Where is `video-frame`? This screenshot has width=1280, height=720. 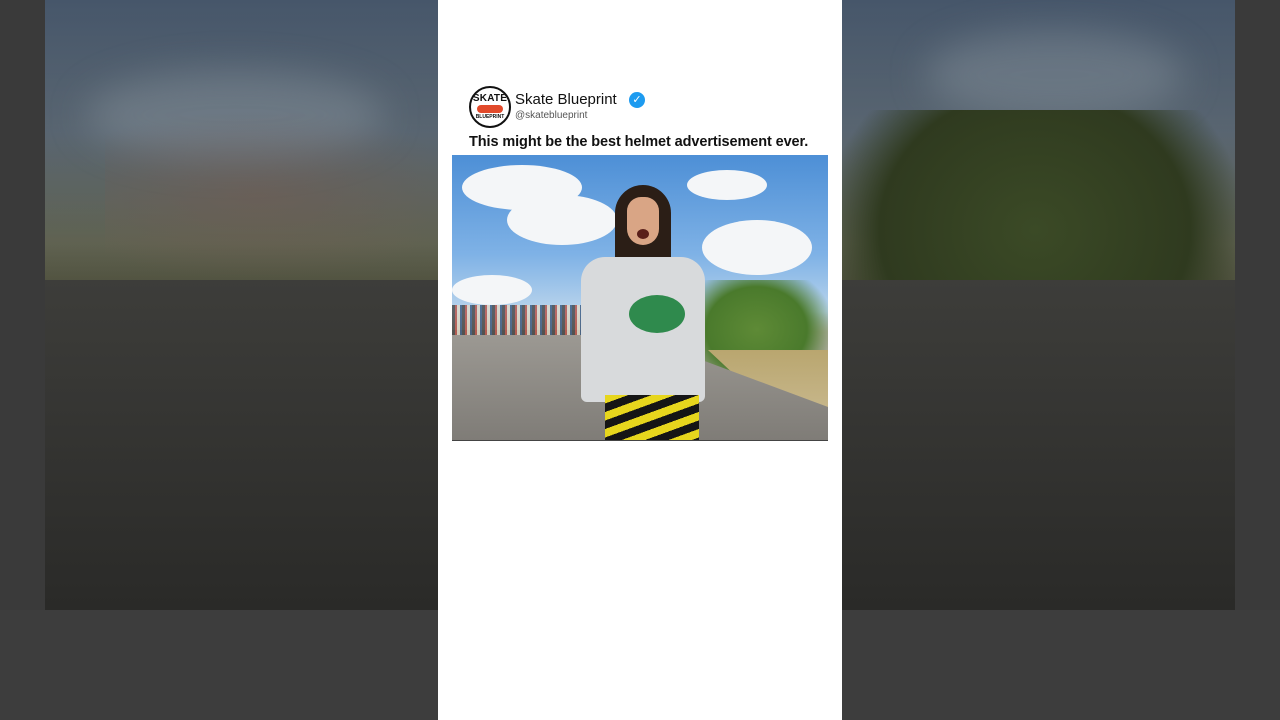
video-frame is located at coordinates (640, 298).